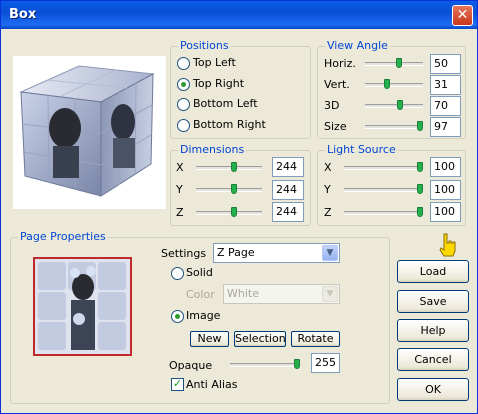 The image size is (478, 414). Describe the element at coordinates (177, 384) in the screenshot. I see `anti-alias-checkbox: ✓` at that location.